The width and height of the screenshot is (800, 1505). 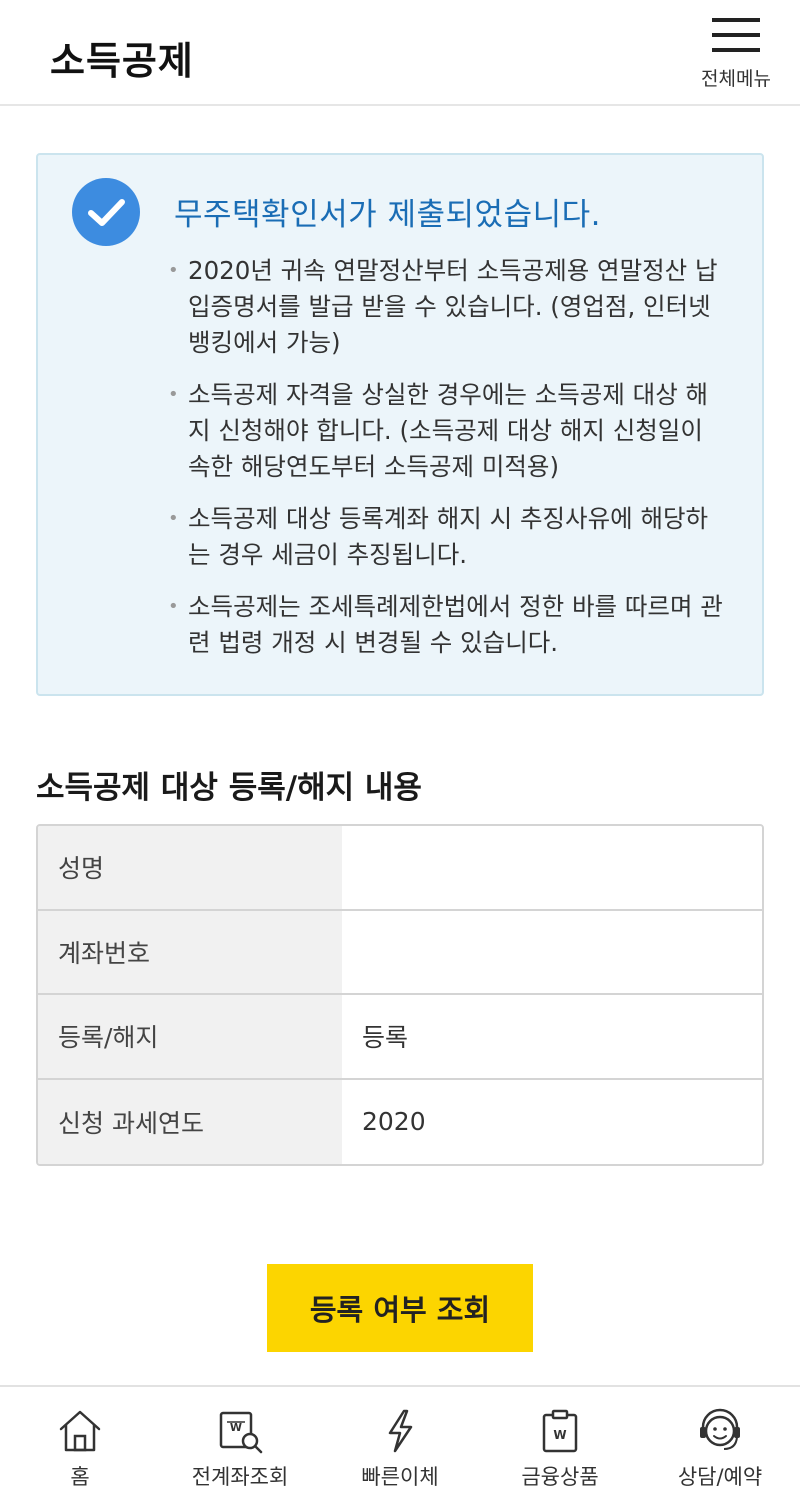 I want to click on check-circle-icon, so click(x=106, y=212).